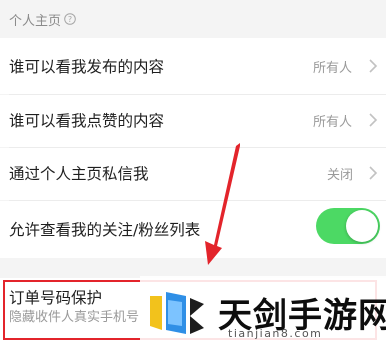 The width and height of the screenshot is (386, 345). What do you see at coordinates (275, 333) in the screenshot?
I see `watermark-url: tianjian8.com` at bounding box center [275, 333].